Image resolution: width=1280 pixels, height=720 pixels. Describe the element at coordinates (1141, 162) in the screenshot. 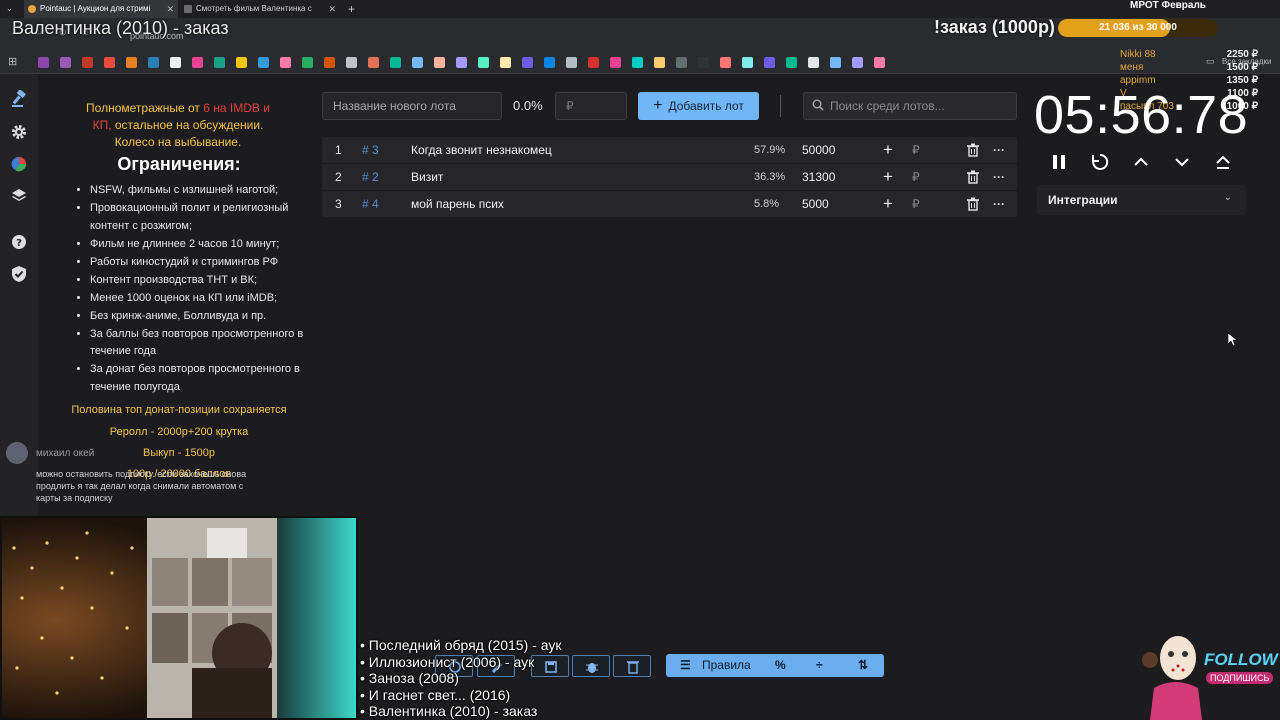

I see `chevron-up-icon` at that location.